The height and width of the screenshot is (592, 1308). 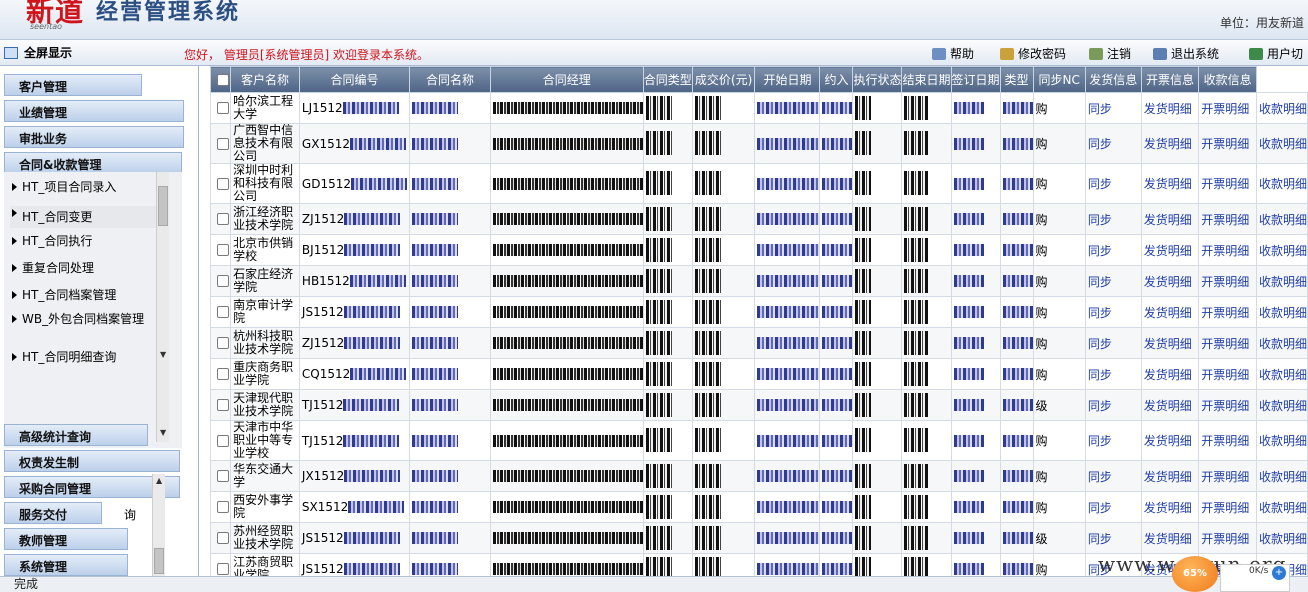 What do you see at coordinates (1186, 53) in the screenshot?
I see `exit-system-button: 退出系统` at bounding box center [1186, 53].